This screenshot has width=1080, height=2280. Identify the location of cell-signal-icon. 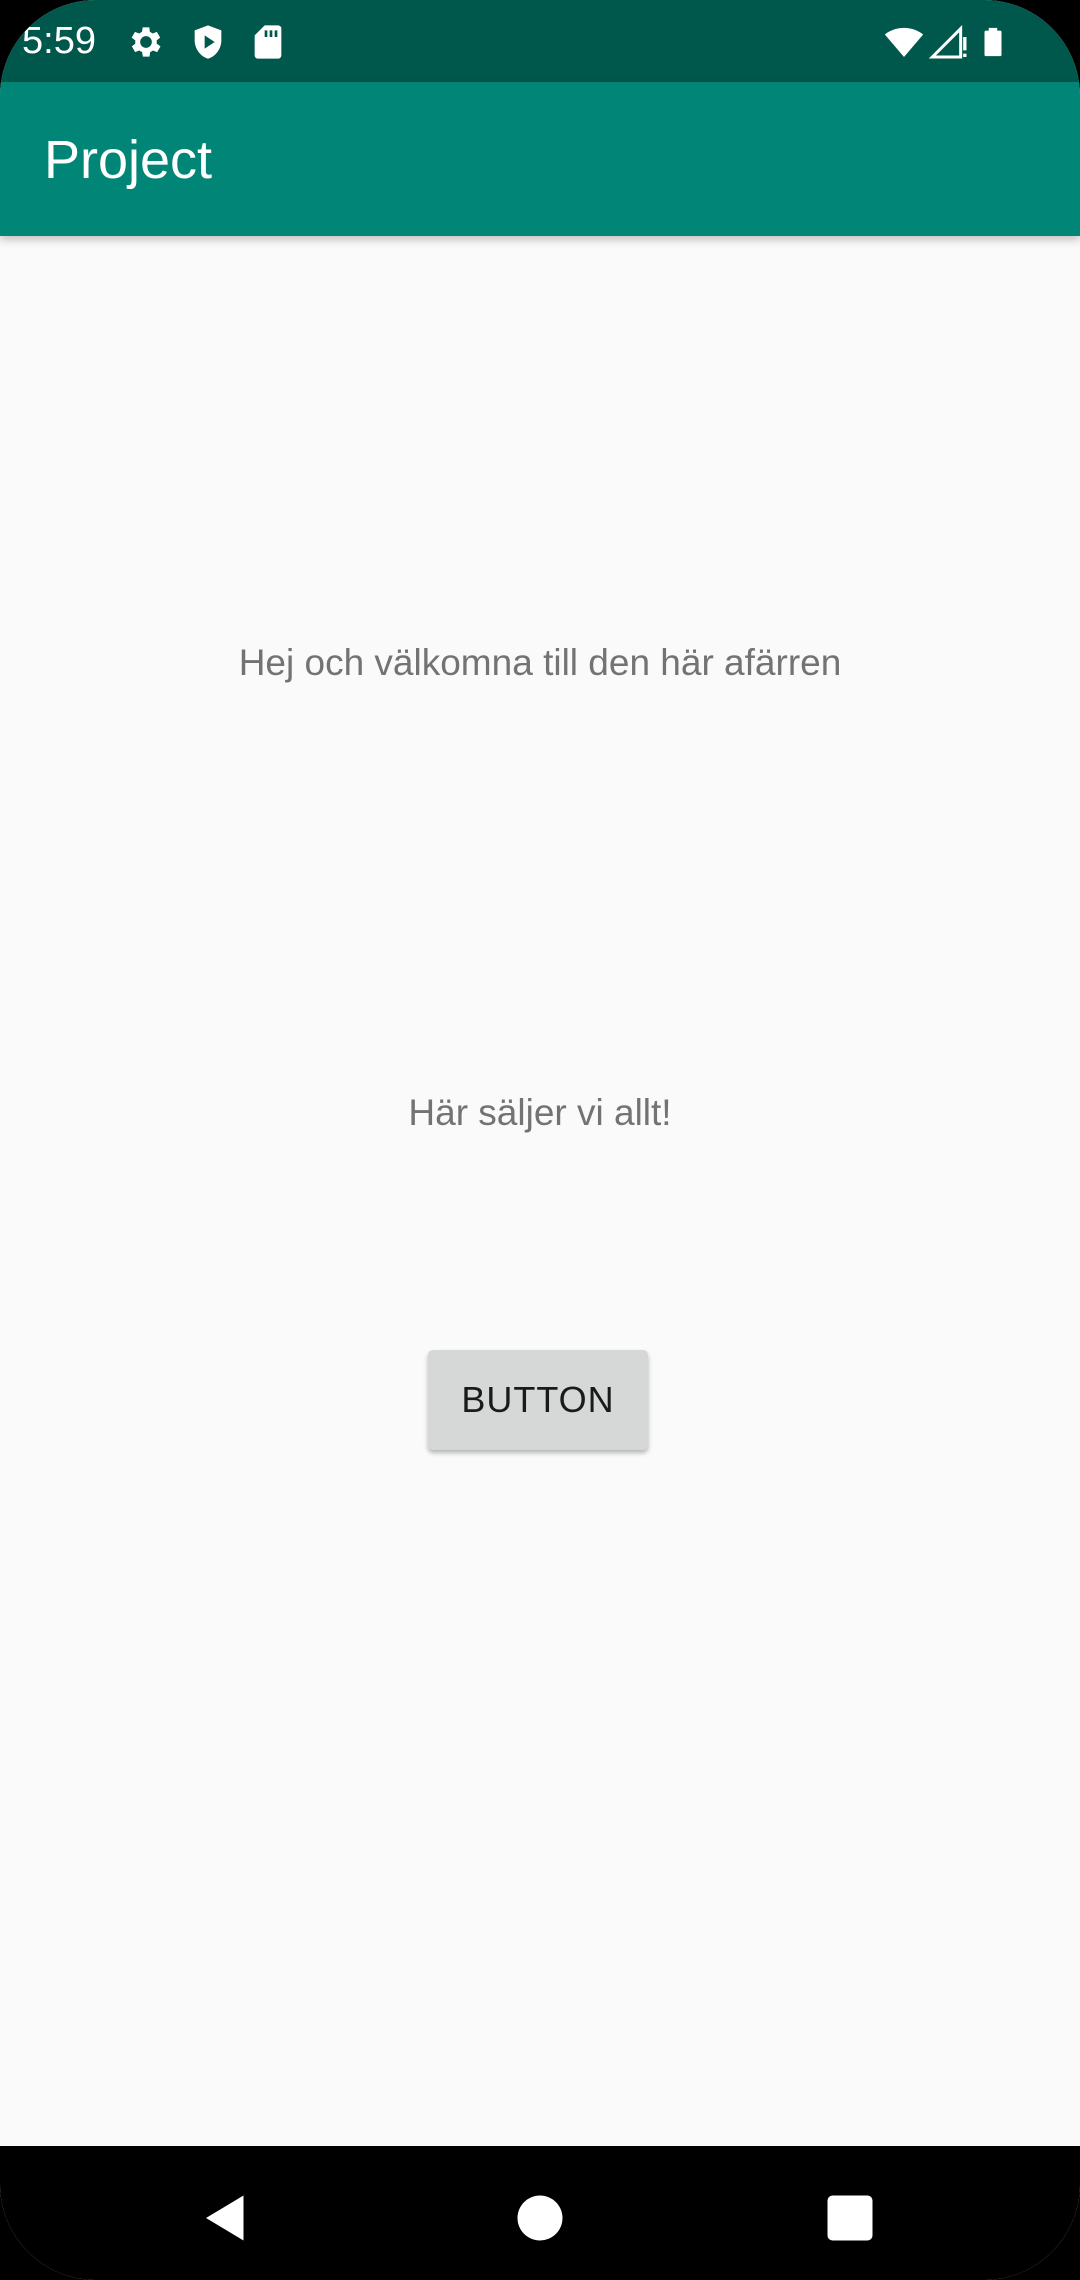
(949, 42).